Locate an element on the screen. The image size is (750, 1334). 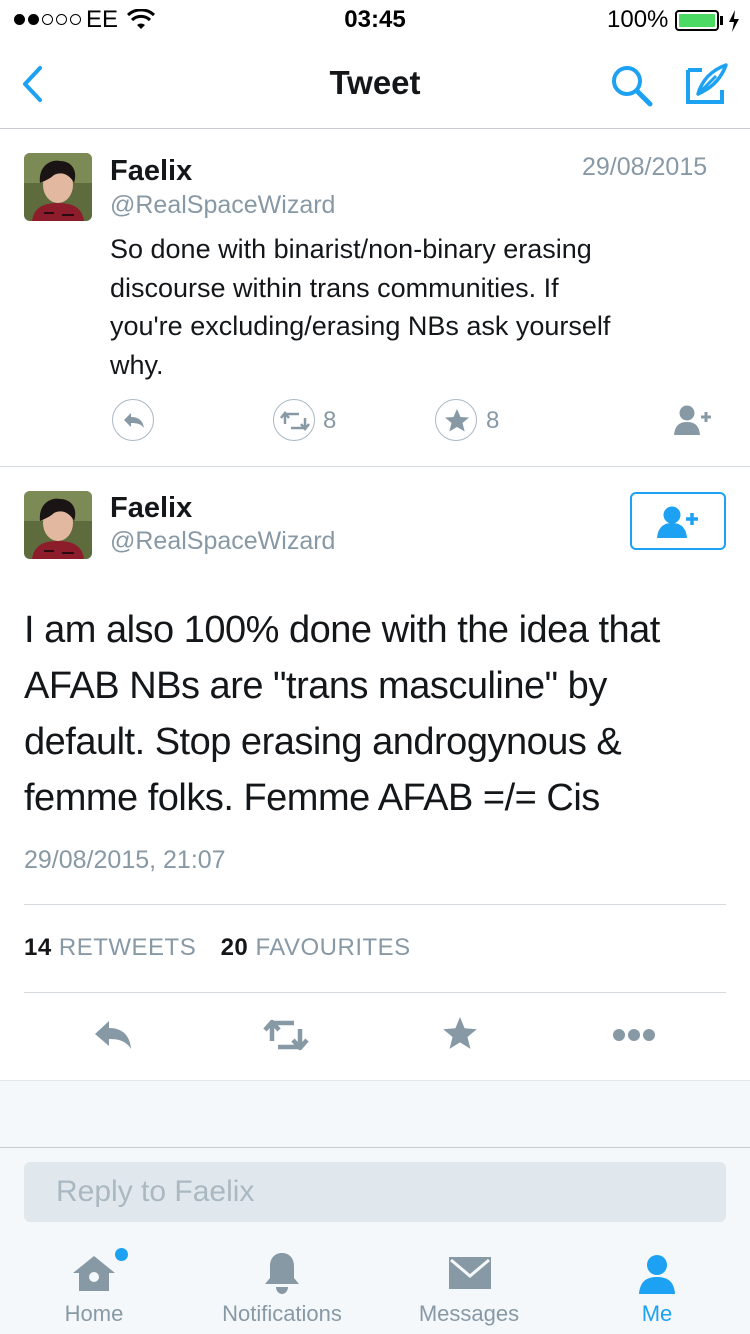
retweet-count: 8 is located at coordinates (330, 420).